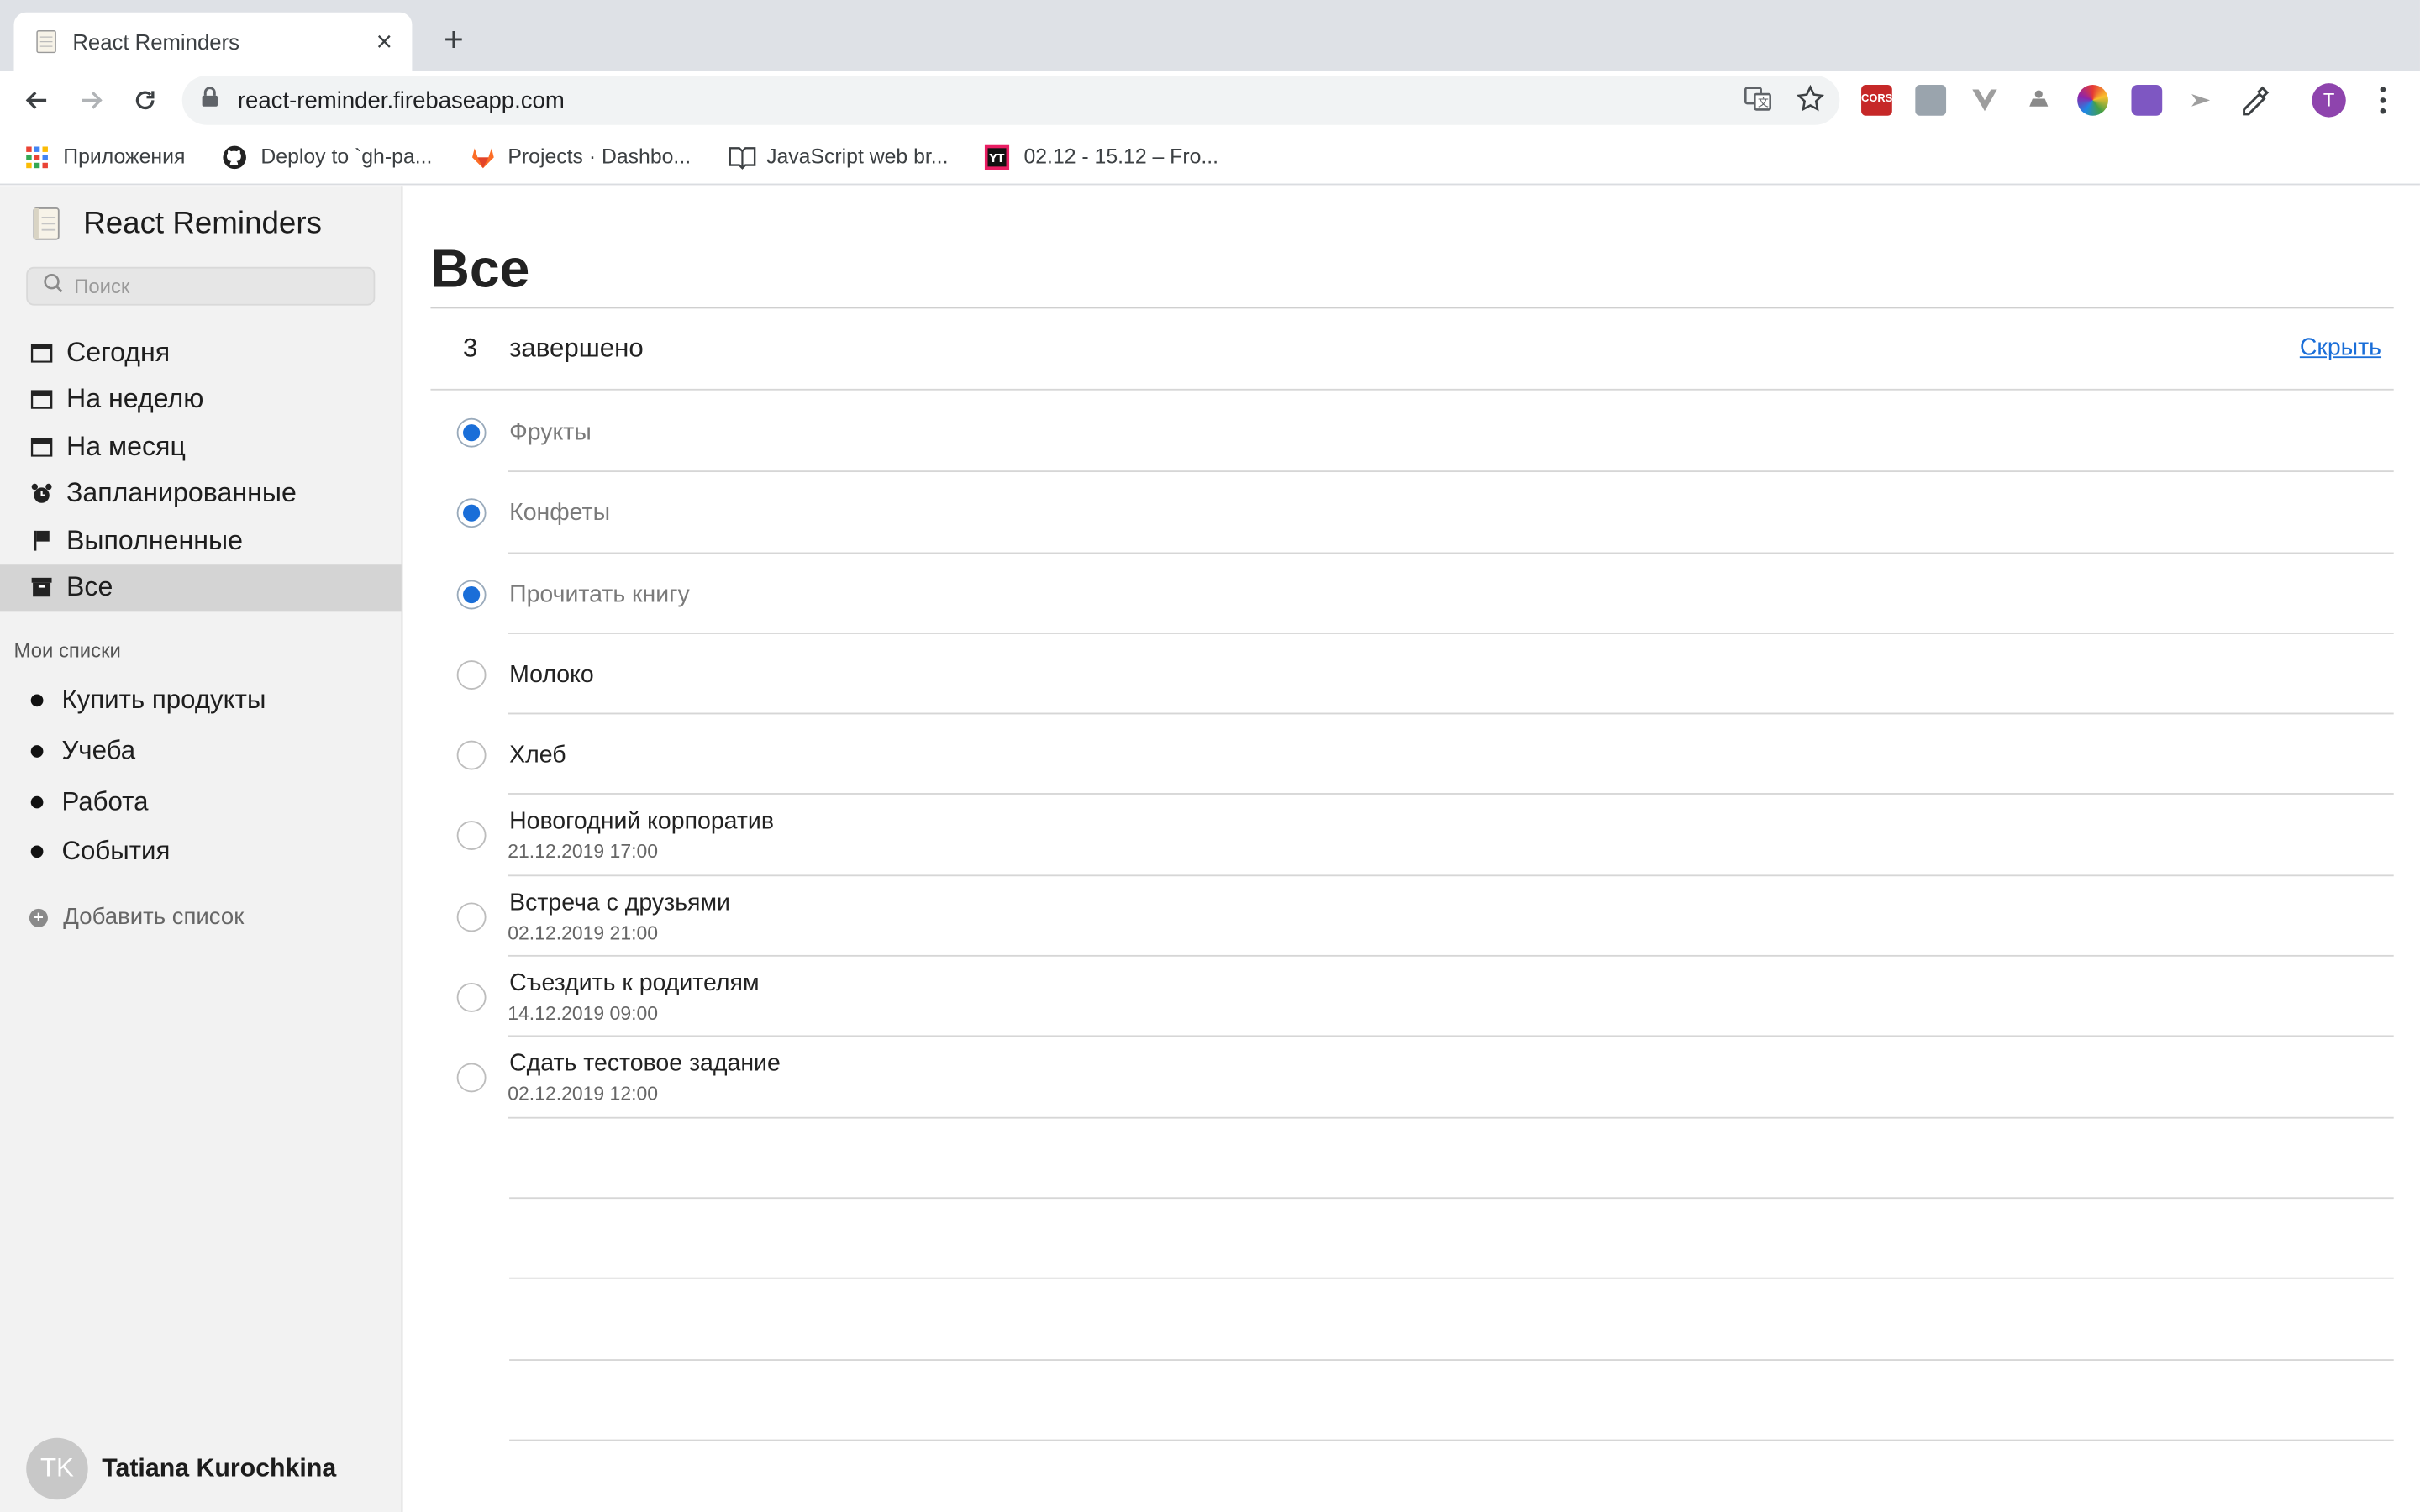 This screenshot has width=2420, height=1512. What do you see at coordinates (552, 676) in the screenshot?
I see `reminder-title: Молоко` at bounding box center [552, 676].